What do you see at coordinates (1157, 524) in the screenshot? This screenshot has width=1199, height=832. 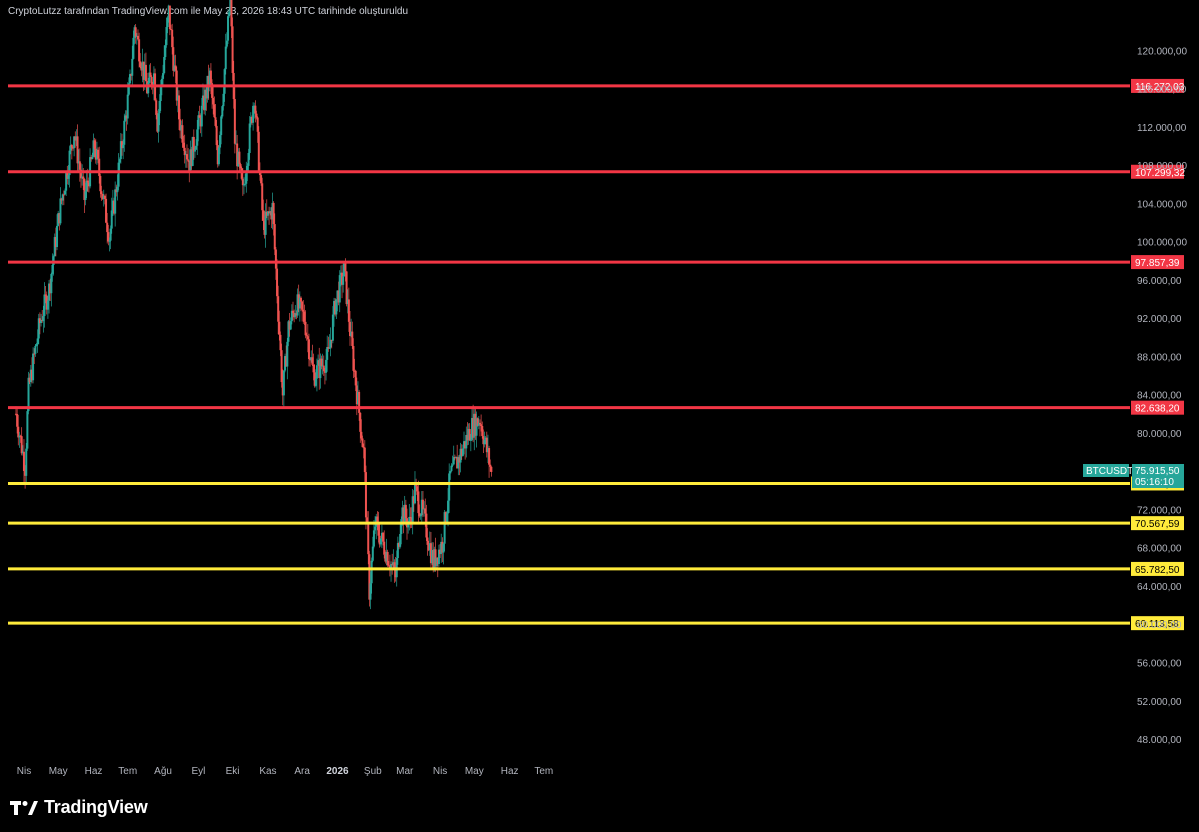 I see `level-label: 70.567,59` at bounding box center [1157, 524].